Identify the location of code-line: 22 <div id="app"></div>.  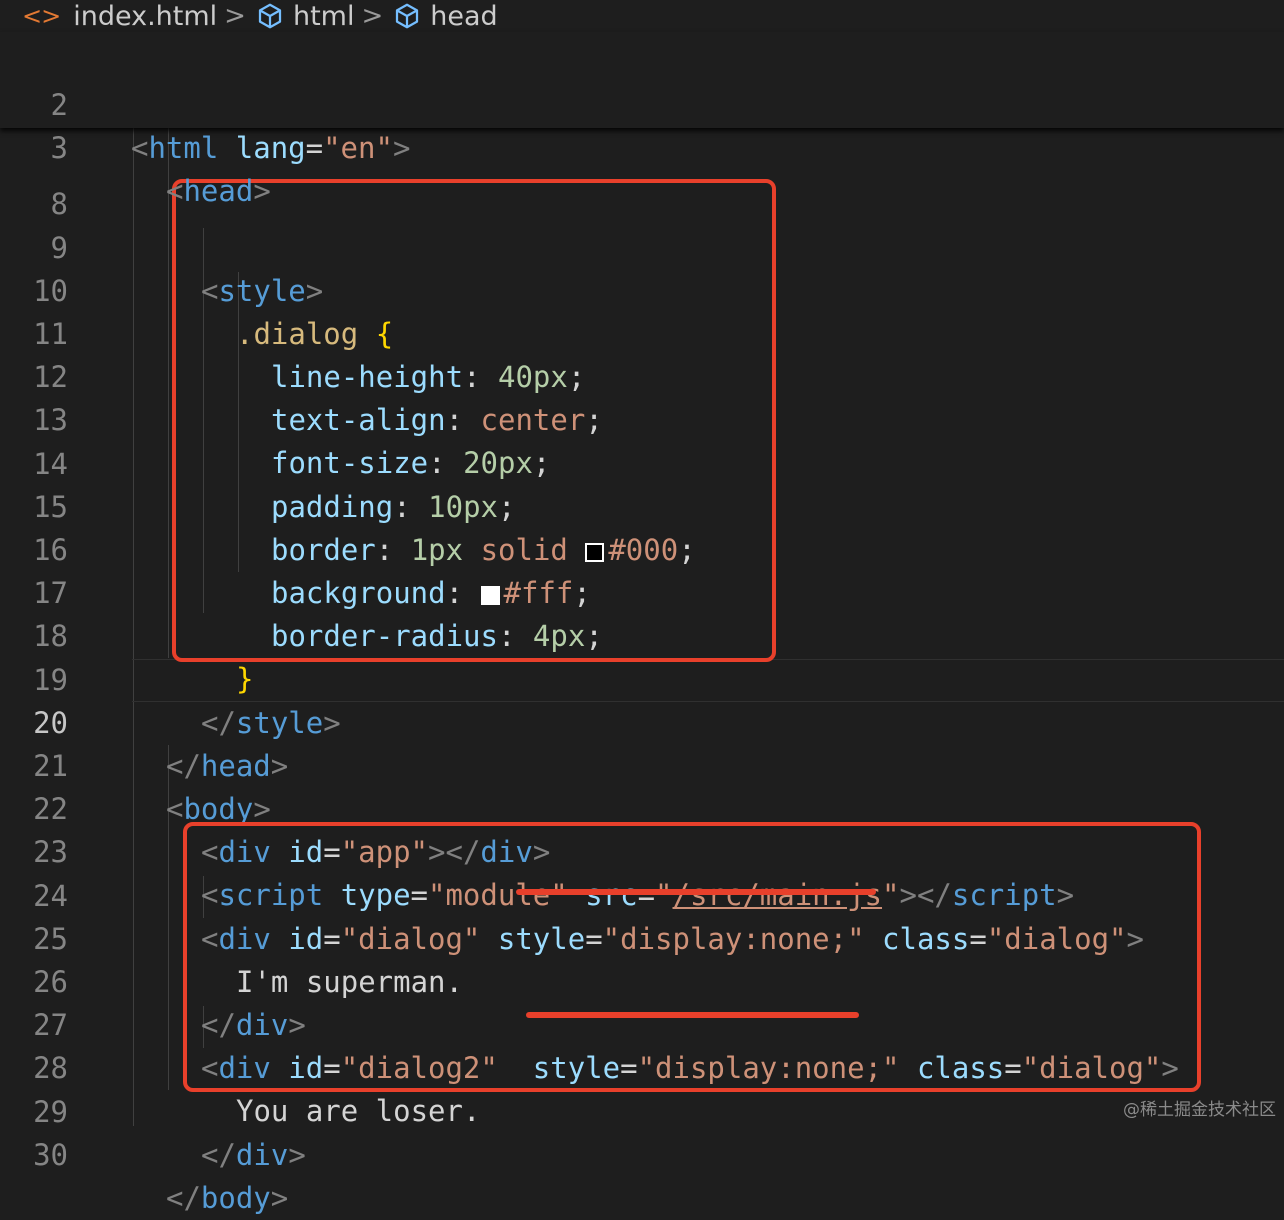
(642, 807).